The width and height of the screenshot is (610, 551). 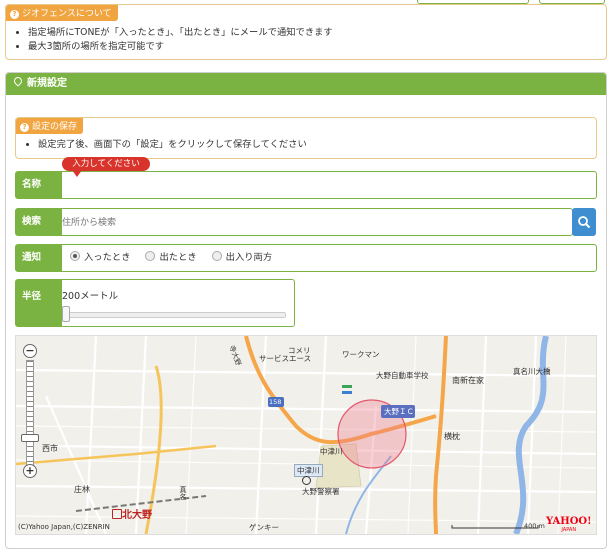 What do you see at coordinates (155, 303) in the screenshot?
I see `radius-row: 半径 200メートル` at bounding box center [155, 303].